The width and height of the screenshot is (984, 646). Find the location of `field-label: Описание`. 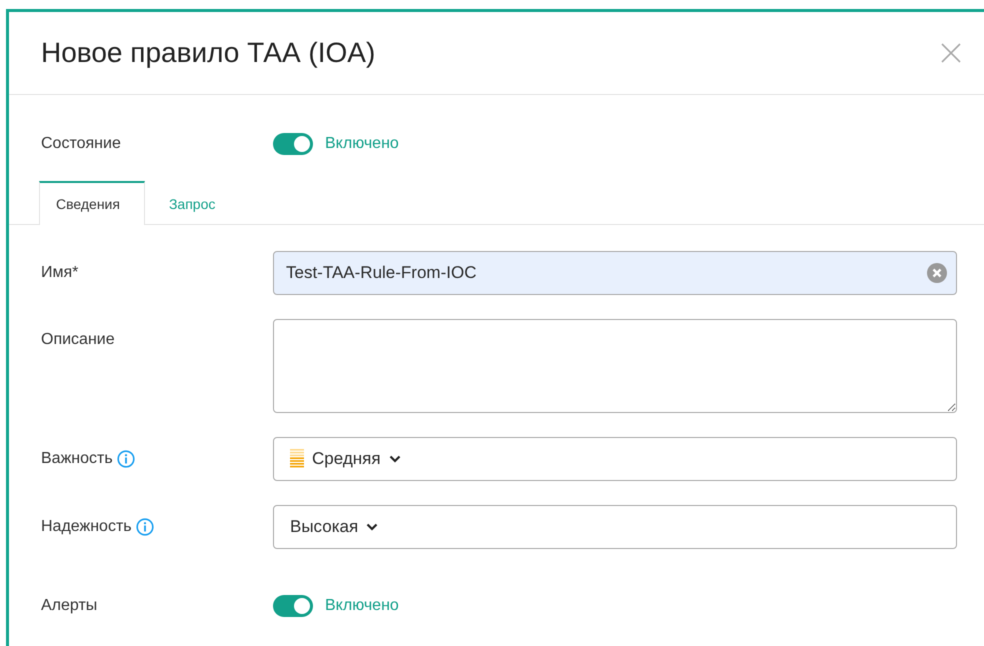

field-label: Описание is located at coordinates (78, 340).